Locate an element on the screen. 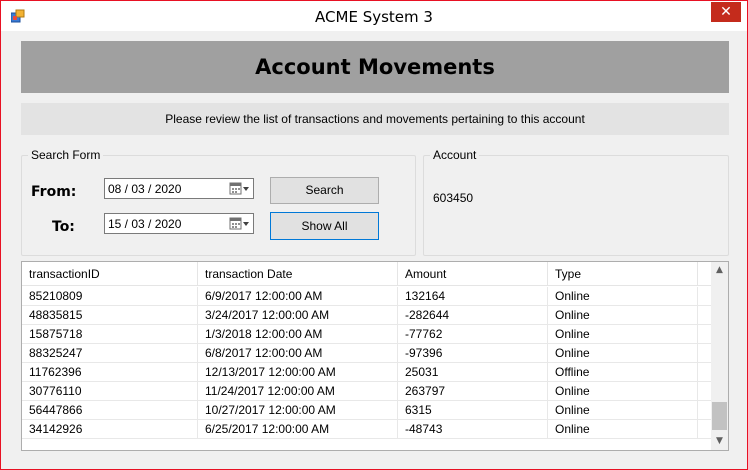  cell-transaction-date: 1/3/2018 12:00:00 AM is located at coordinates (298, 334).